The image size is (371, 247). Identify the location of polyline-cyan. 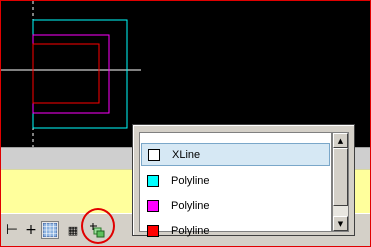
(80, 74).